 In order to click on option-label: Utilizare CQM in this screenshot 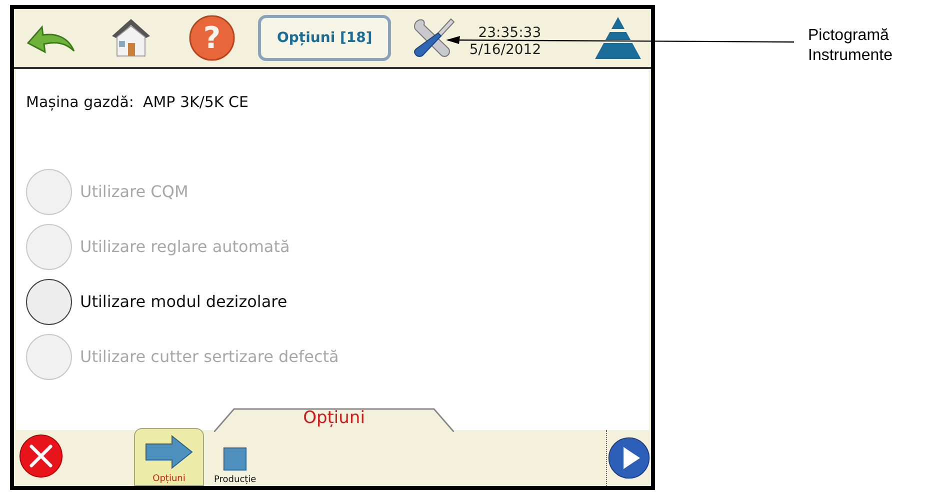, I will do `click(134, 191)`.